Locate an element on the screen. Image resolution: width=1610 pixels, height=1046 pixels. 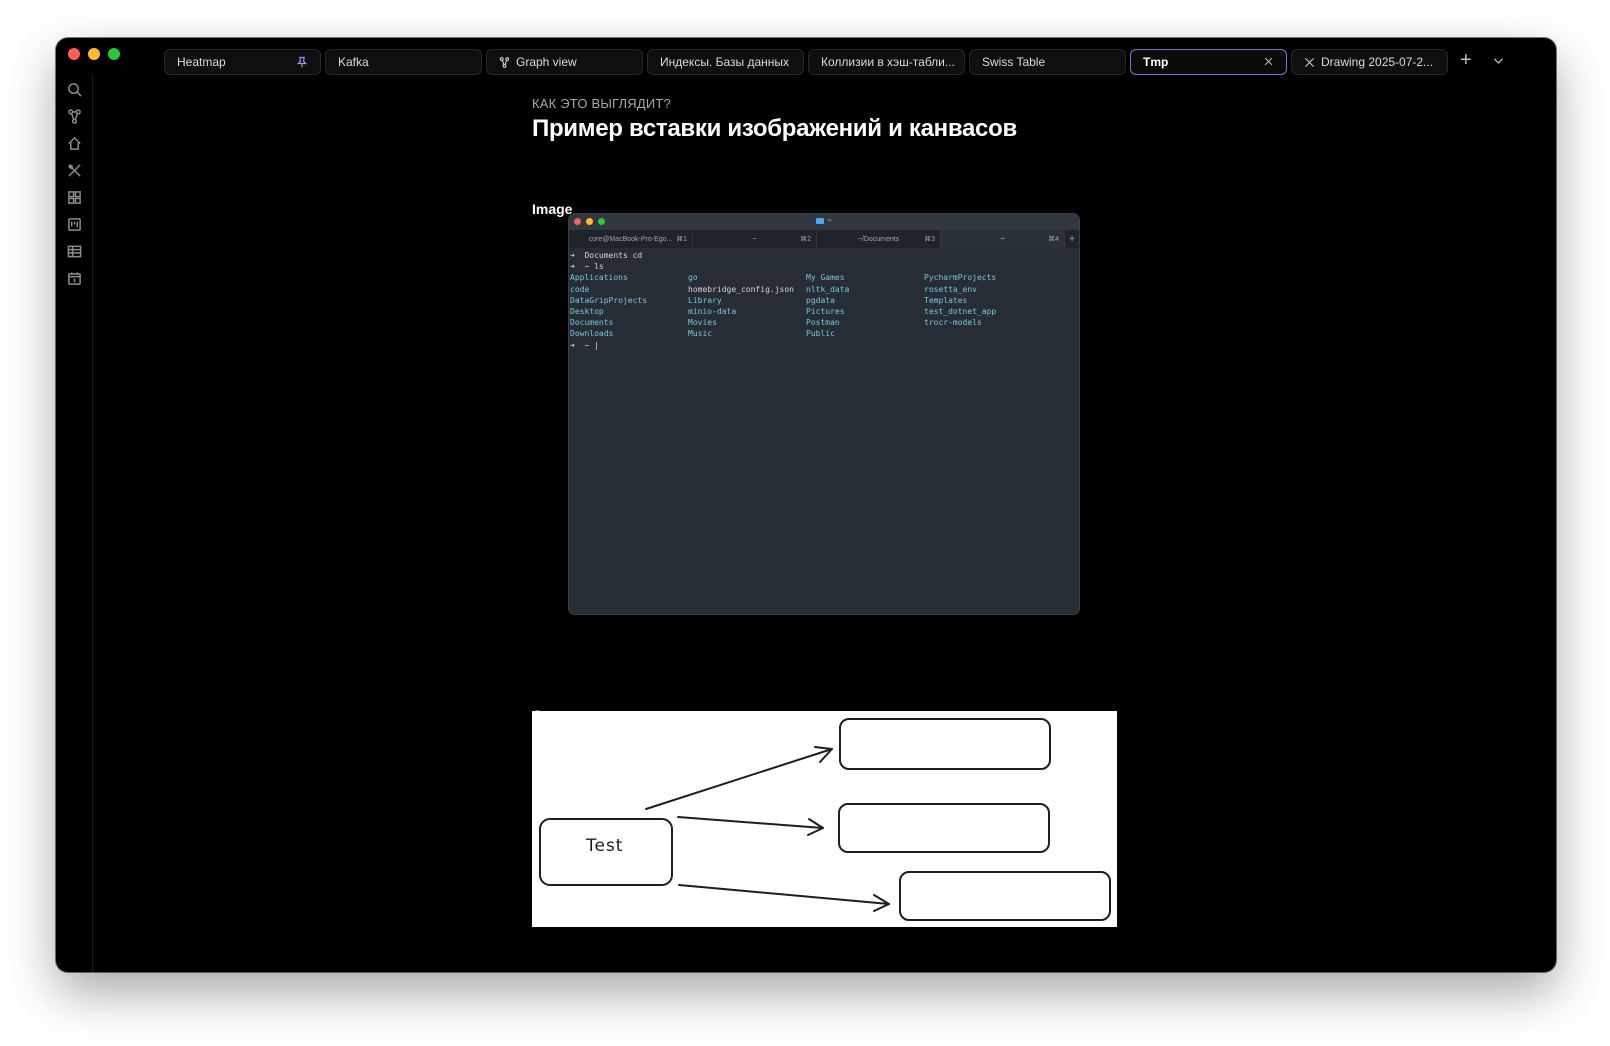
page-title: Пример вставки изображений и канвасов is located at coordinates (774, 128).